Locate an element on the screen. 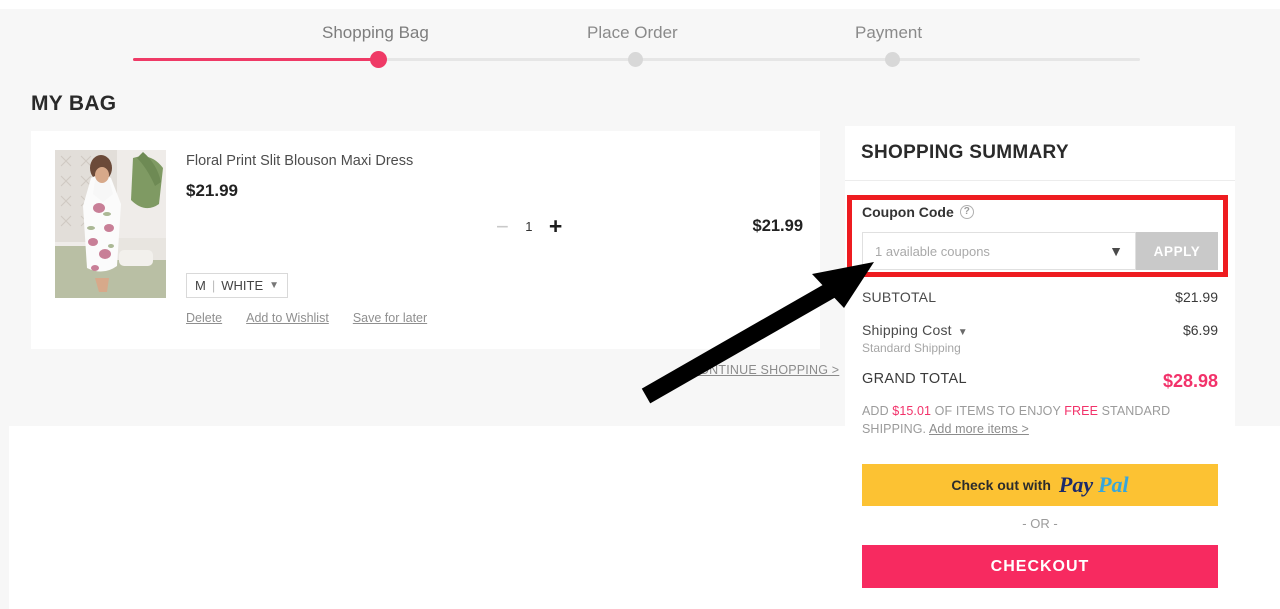 The height and width of the screenshot is (609, 1280). shipping-method-note: Standard Shipping is located at coordinates (911, 348).